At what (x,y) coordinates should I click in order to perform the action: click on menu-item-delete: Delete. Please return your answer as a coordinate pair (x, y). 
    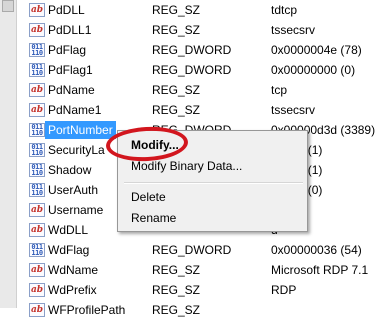
    Looking at the image, I should click on (148, 197).